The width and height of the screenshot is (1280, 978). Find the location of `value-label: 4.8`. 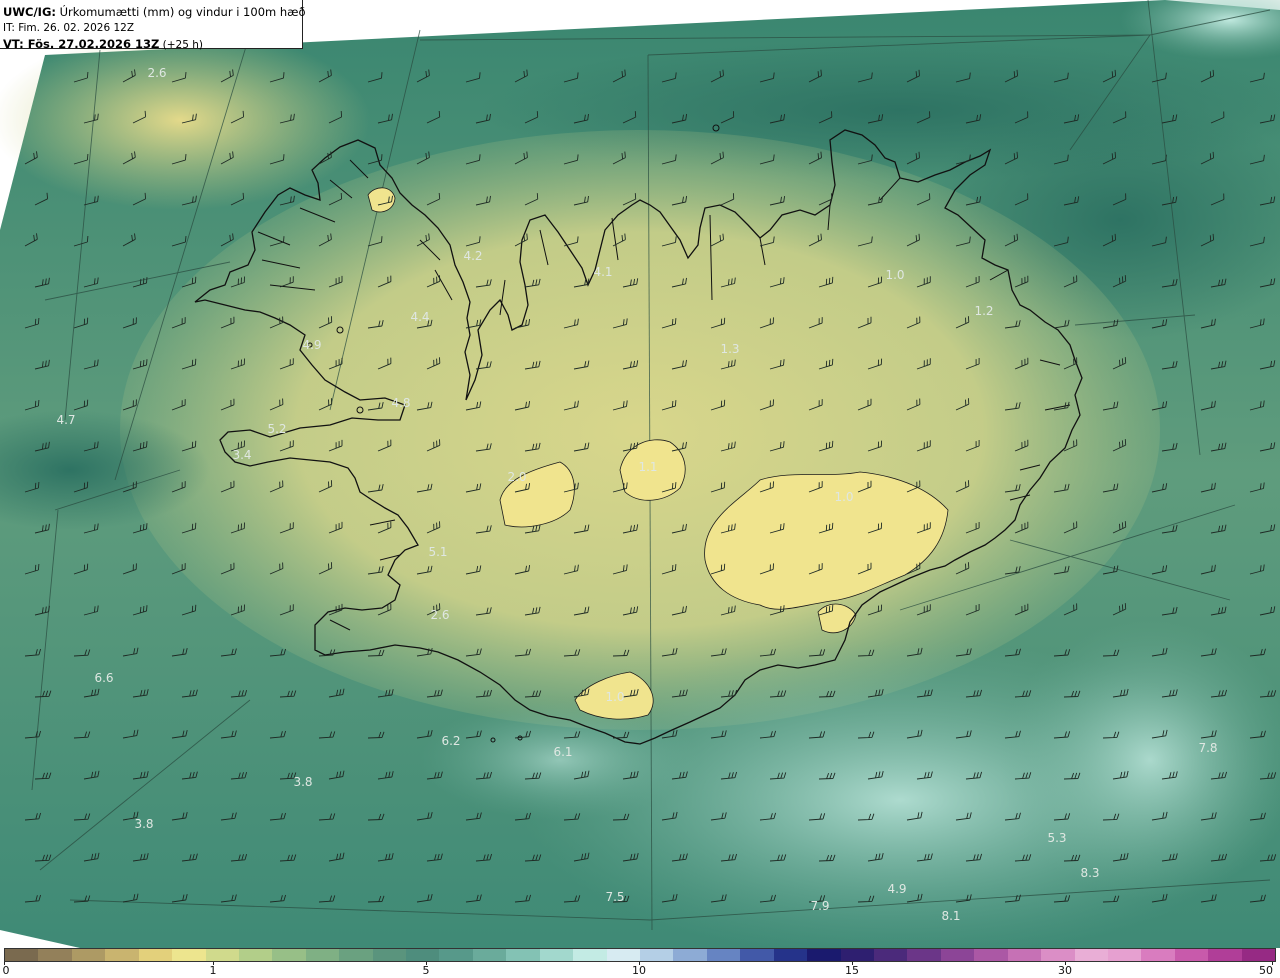

value-label: 4.8 is located at coordinates (401, 403).